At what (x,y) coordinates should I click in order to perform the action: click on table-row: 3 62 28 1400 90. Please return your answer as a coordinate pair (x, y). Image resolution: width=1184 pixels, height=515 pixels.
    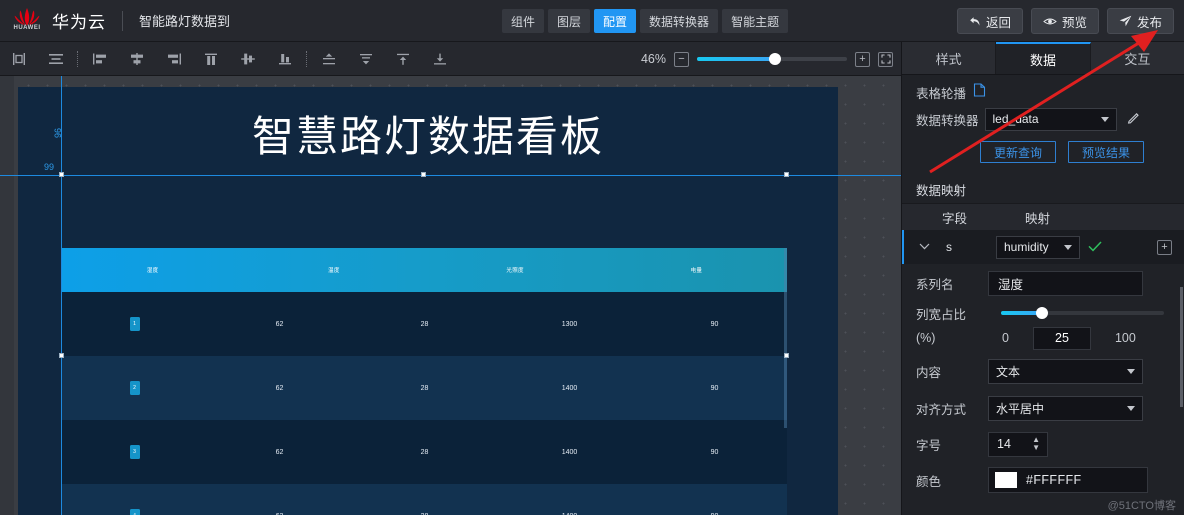
    Looking at the image, I should click on (424, 452).